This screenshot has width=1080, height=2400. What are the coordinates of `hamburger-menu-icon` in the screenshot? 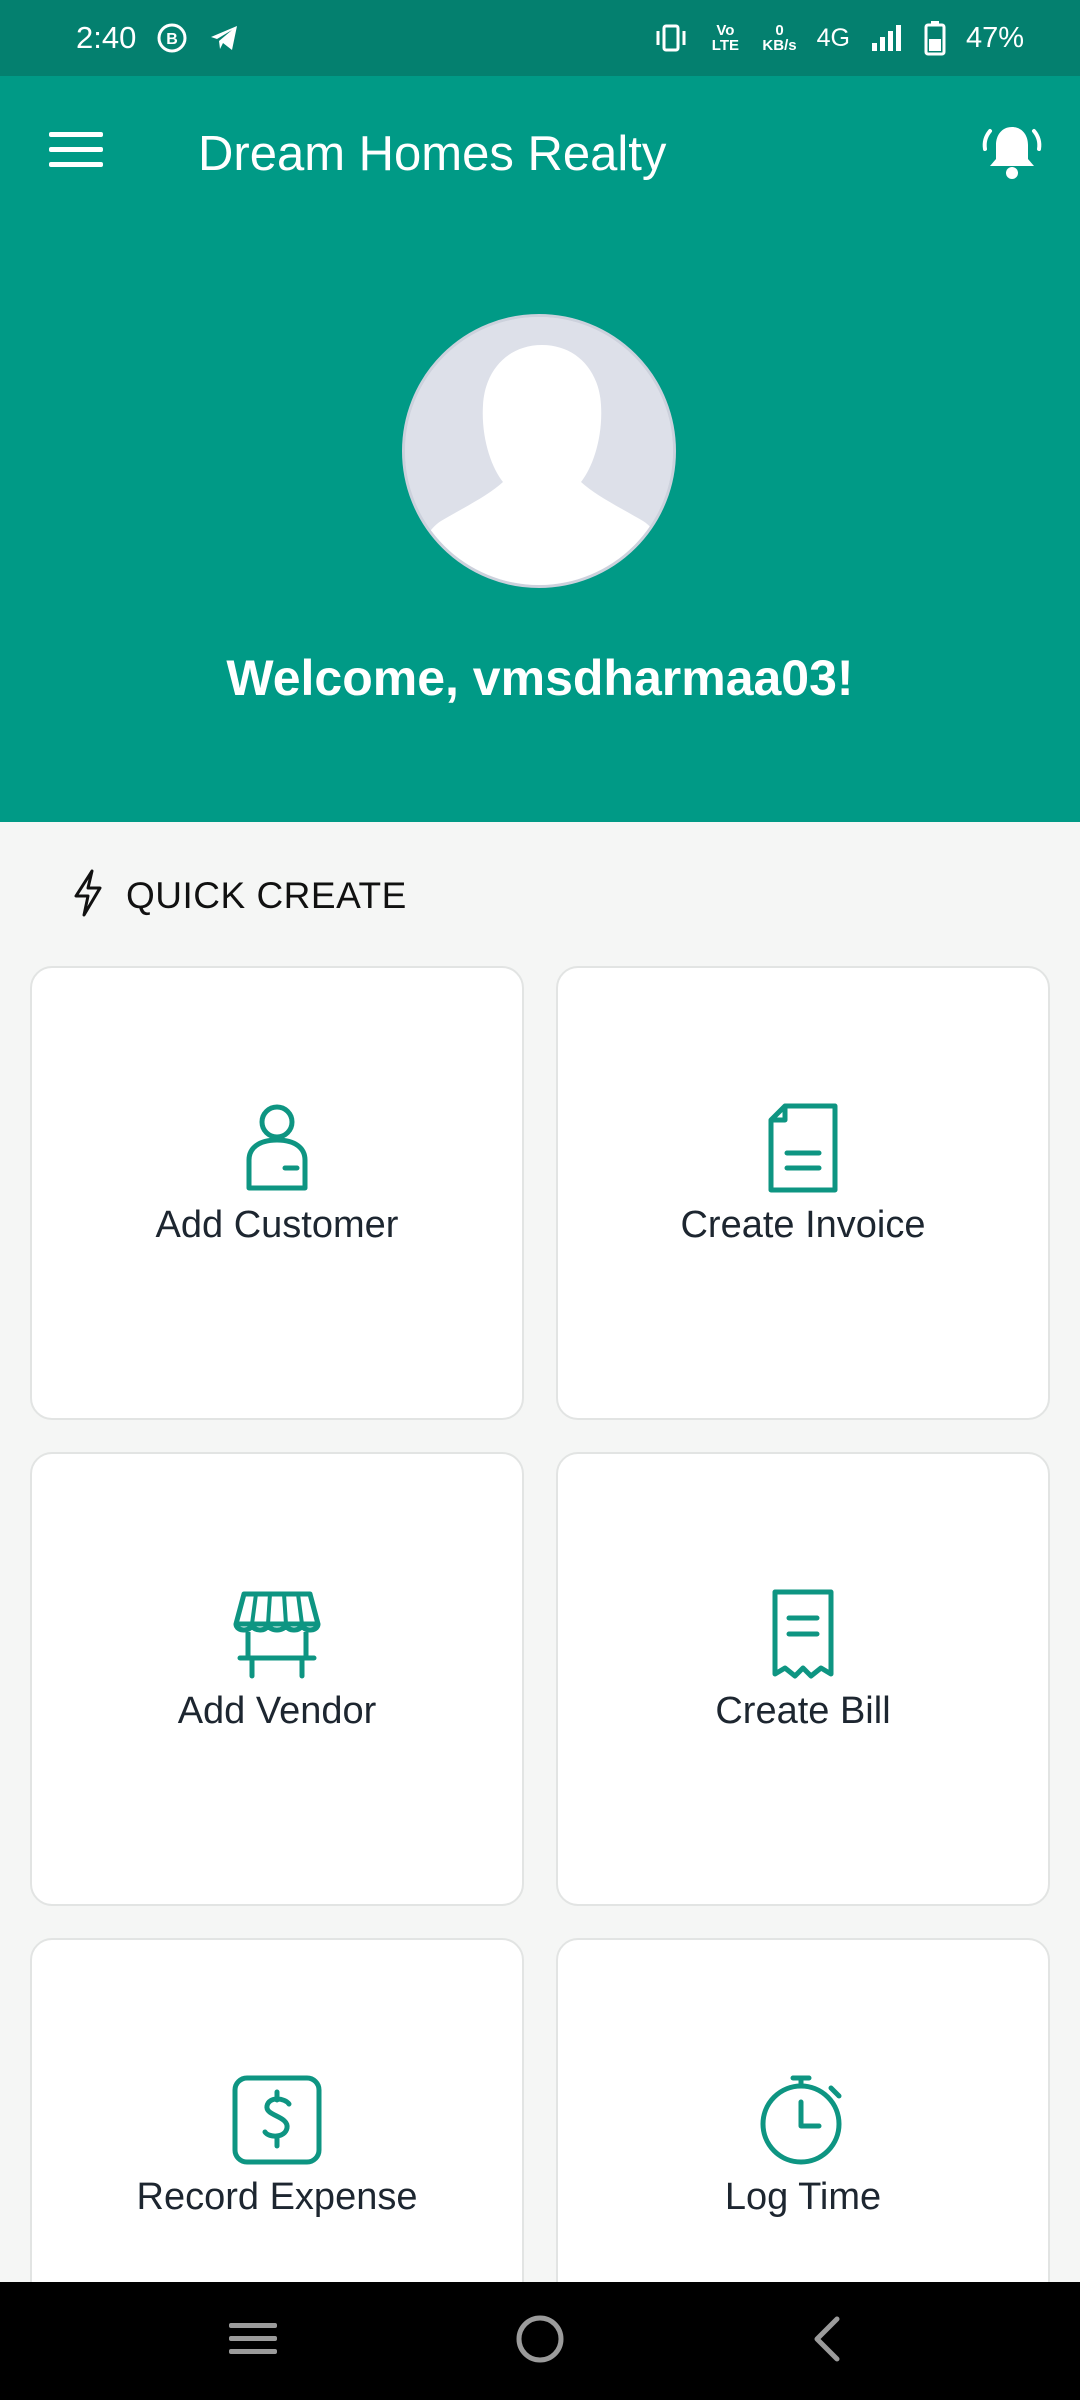 It's located at (76, 152).